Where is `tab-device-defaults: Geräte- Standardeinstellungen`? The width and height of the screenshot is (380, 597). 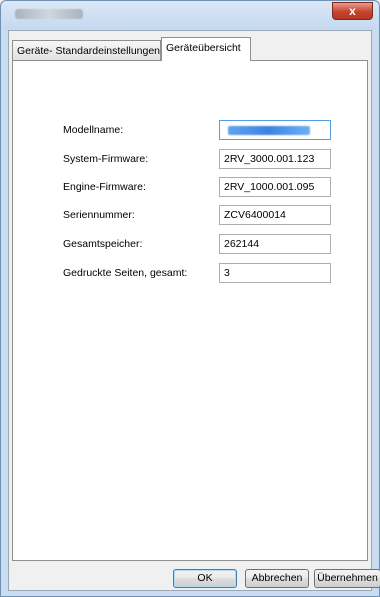
tab-device-defaults: Geräte- Standardeinstellungen is located at coordinates (86, 50).